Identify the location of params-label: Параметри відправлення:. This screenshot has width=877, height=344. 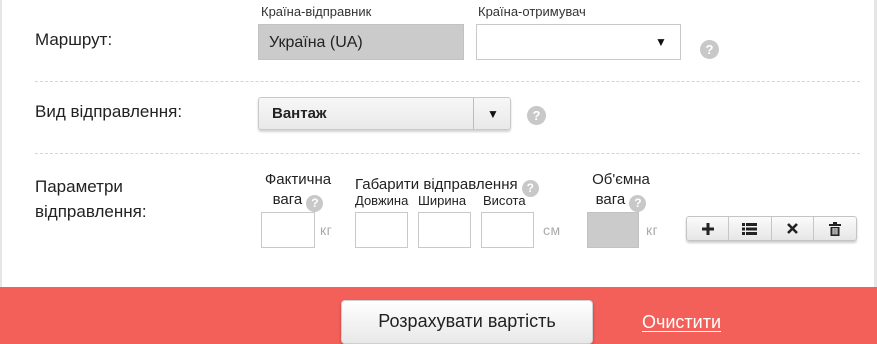
(91, 199).